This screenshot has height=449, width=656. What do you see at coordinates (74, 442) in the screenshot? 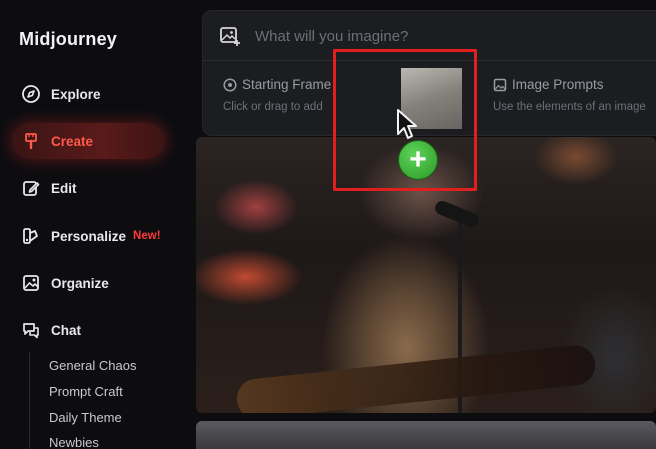
I see `chat-room-newbies: Newbies` at bounding box center [74, 442].